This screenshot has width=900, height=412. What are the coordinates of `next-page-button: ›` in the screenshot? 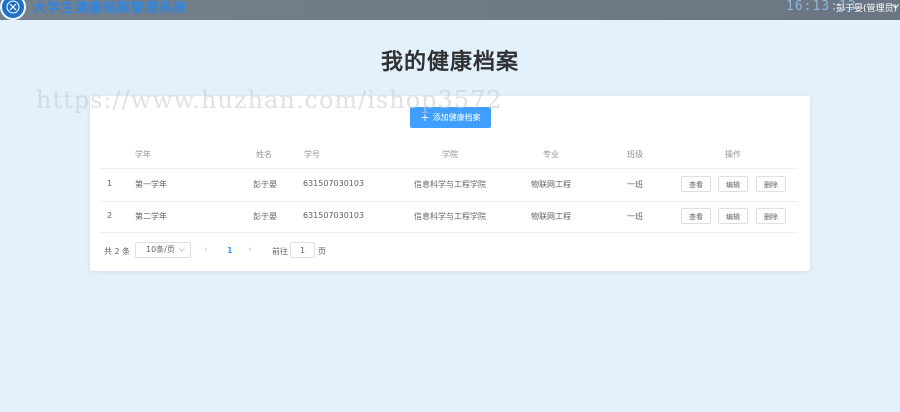 It's located at (250, 250).